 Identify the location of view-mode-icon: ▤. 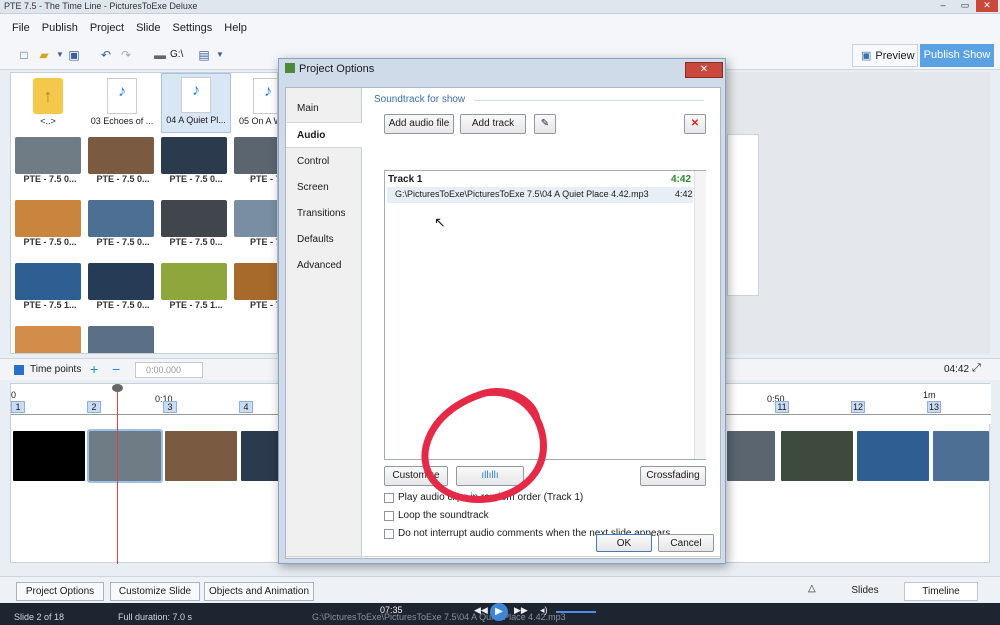
(204, 55).